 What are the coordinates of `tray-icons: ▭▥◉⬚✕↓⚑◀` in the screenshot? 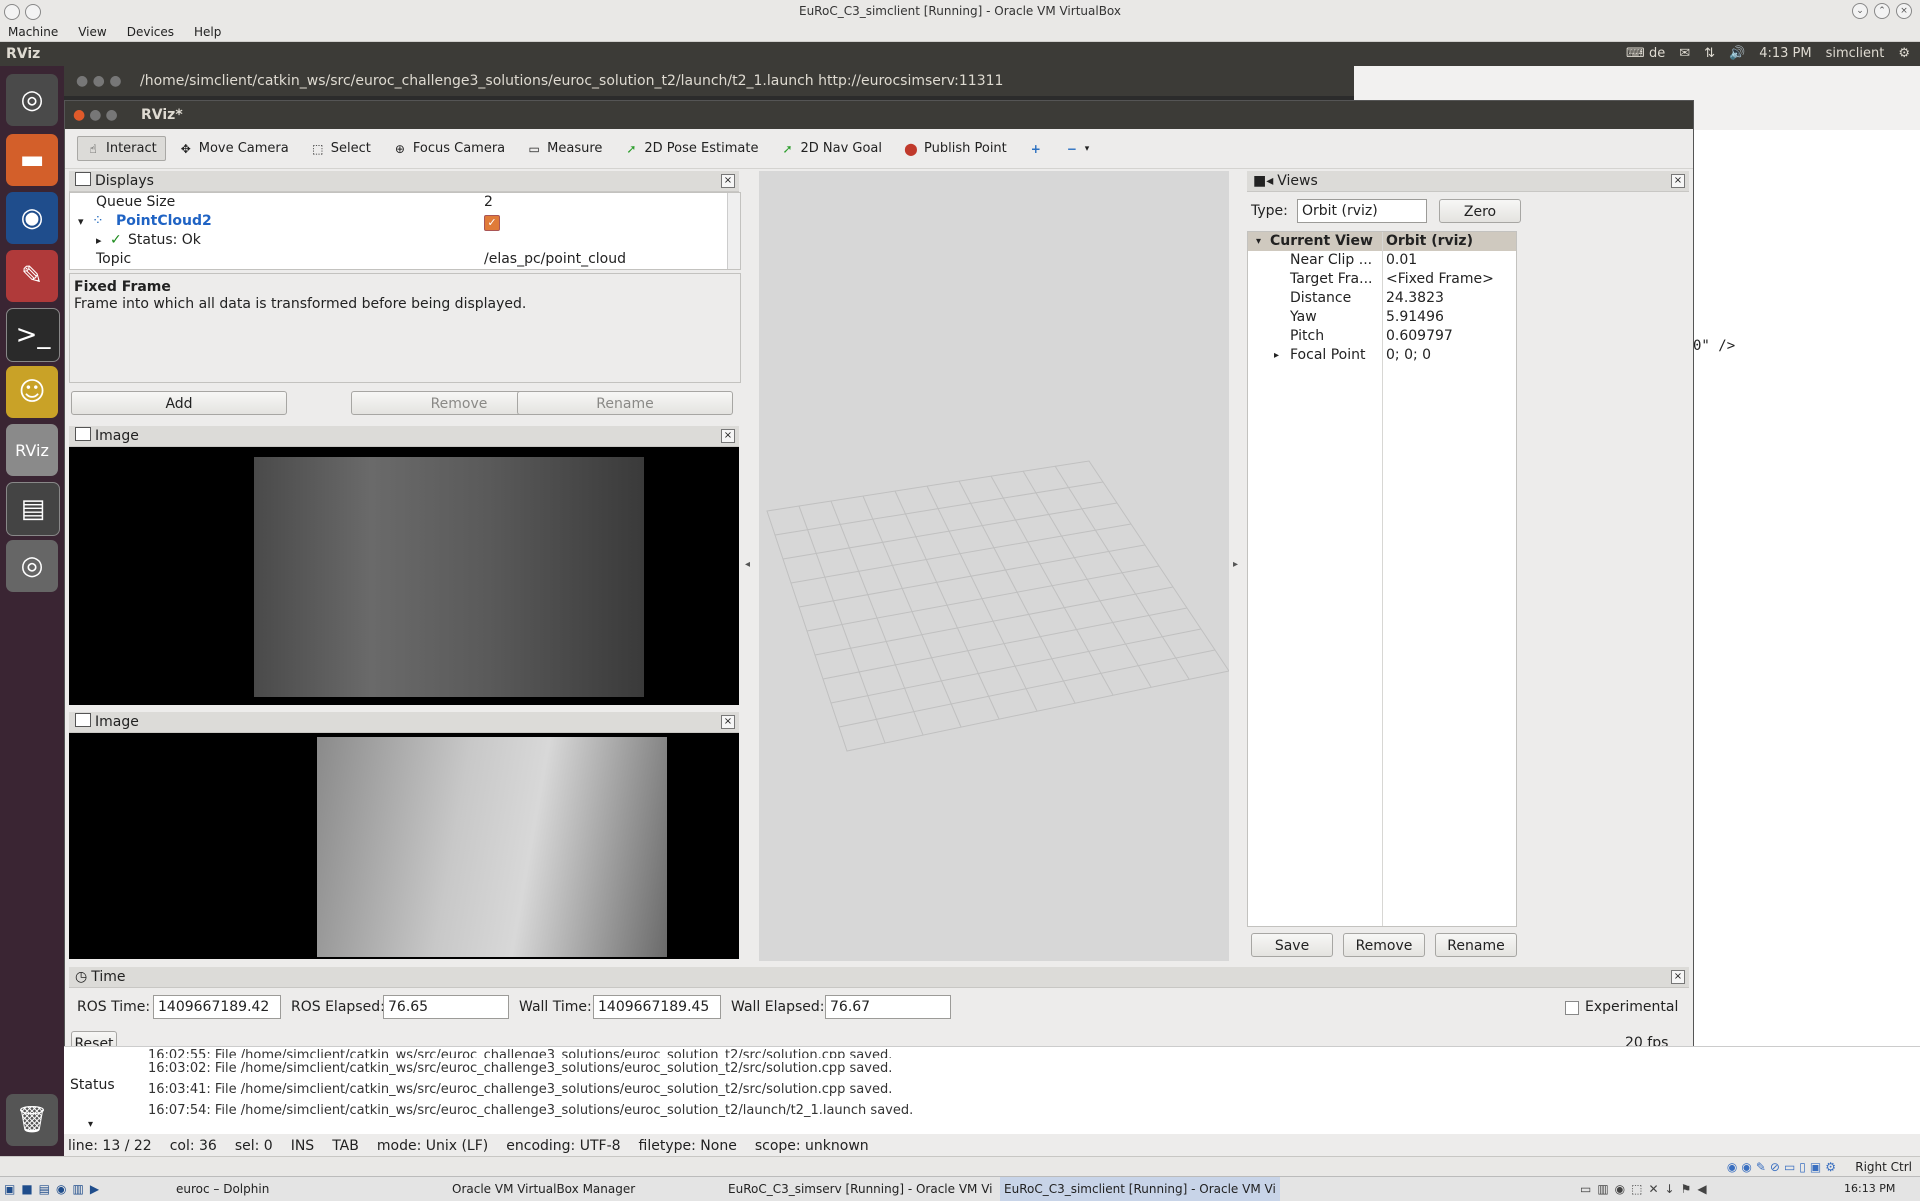 It's located at (1646, 1189).